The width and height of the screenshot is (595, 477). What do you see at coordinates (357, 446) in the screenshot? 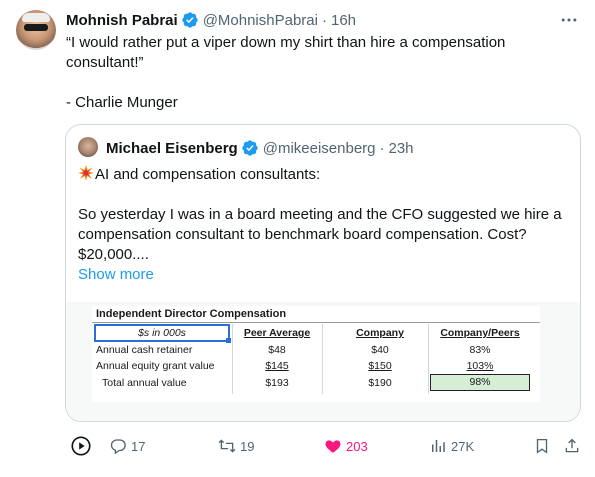
I see `like-count: 203` at bounding box center [357, 446].